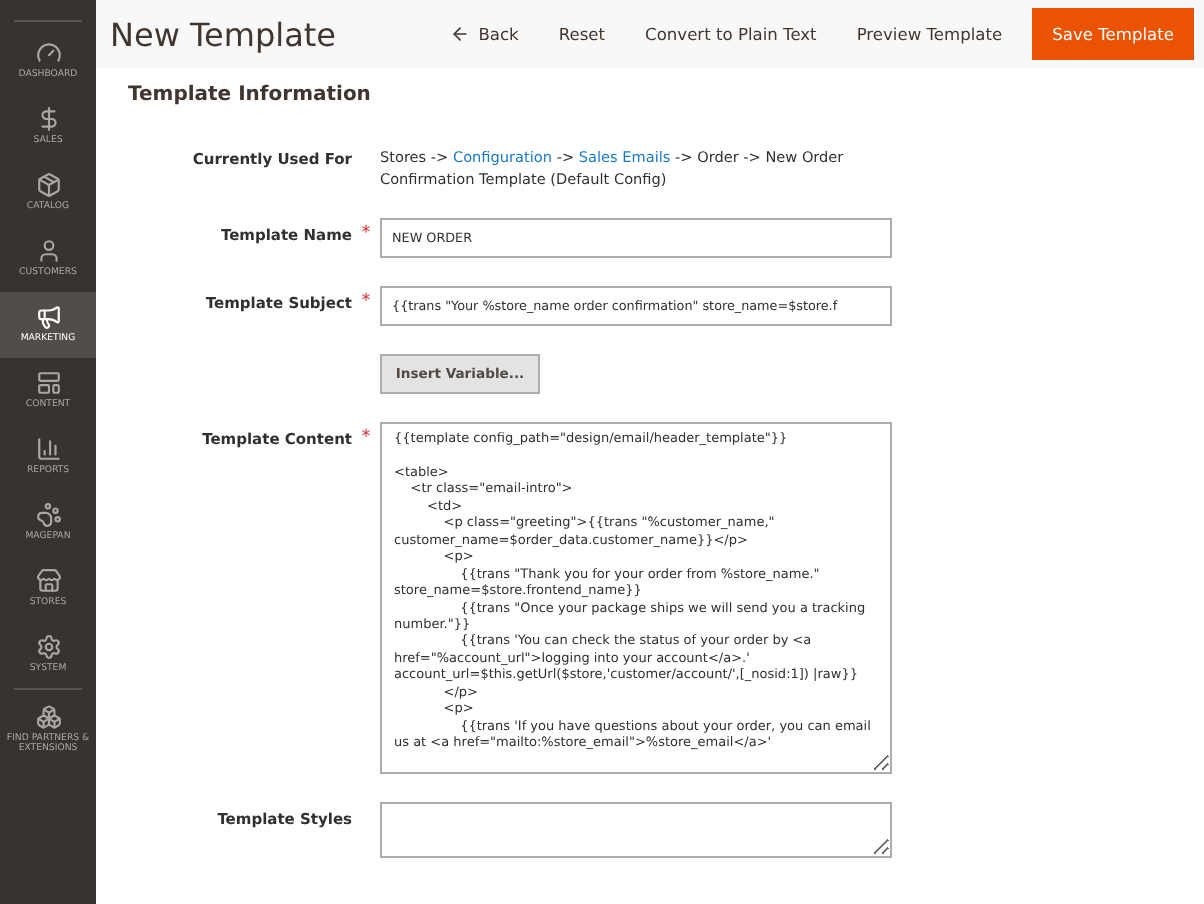  What do you see at coordinates (250, 95) in the screenshot?
I see `section-title: Template Information` at bounding box center [250, 95].